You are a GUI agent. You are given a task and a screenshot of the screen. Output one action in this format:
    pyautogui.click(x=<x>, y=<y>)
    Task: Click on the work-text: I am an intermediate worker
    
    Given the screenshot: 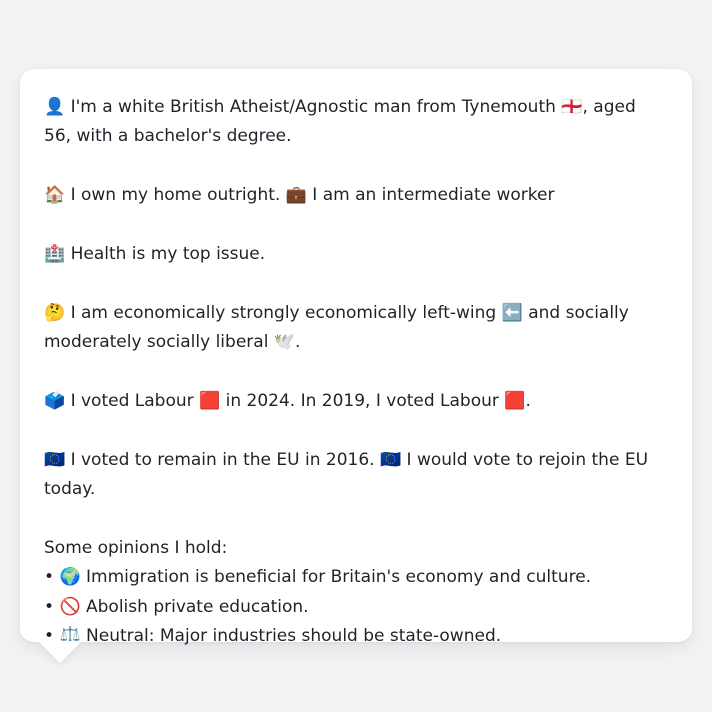 What is the action you would take?
    pyautogui.click(x=433, y=195)
    